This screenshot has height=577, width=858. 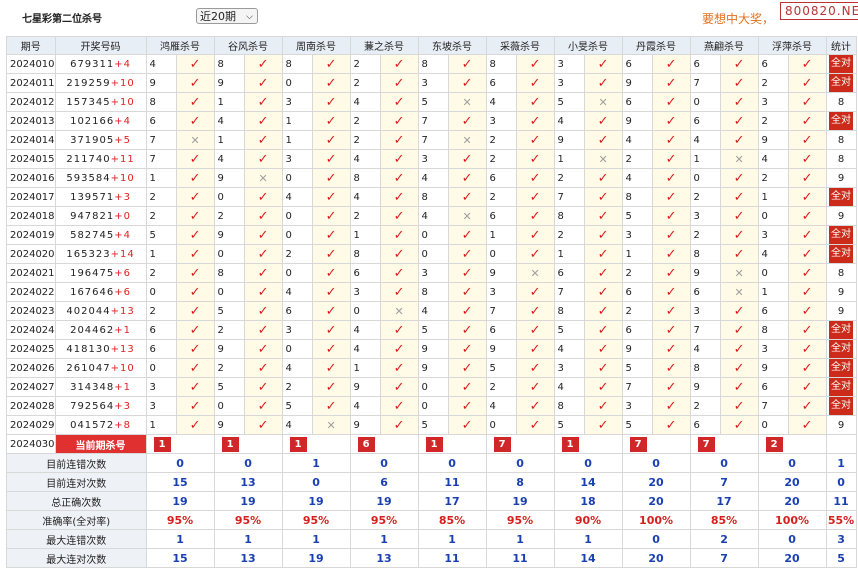 I want to click on promo-link: 要想中大奖，, so click(x=738, y=18).